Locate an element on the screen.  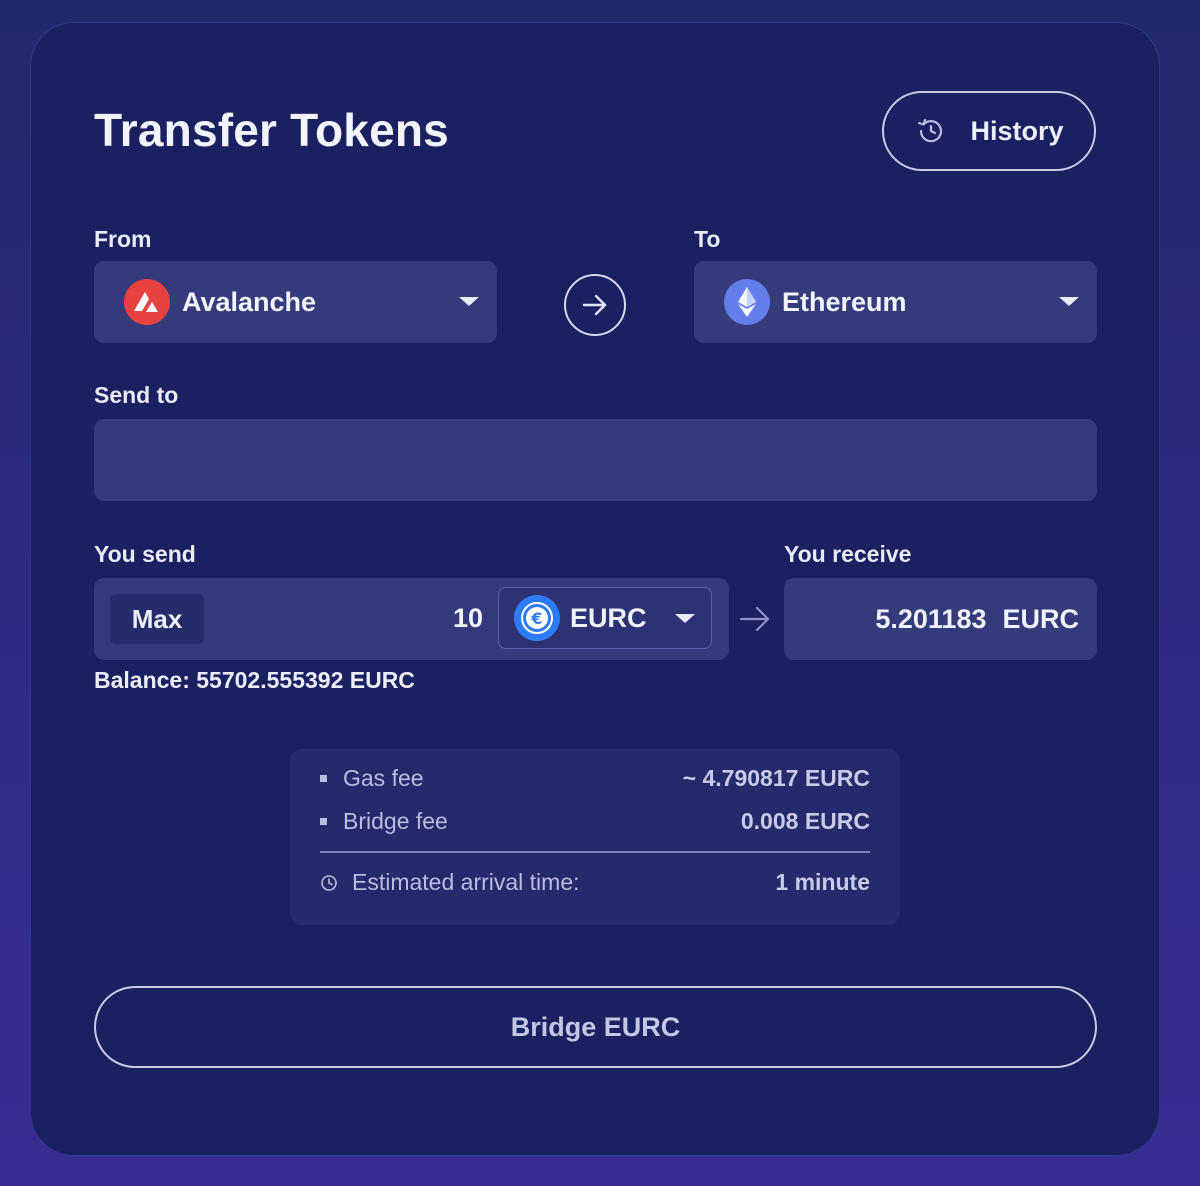
from-label: From is located at coordinates (123, 239).